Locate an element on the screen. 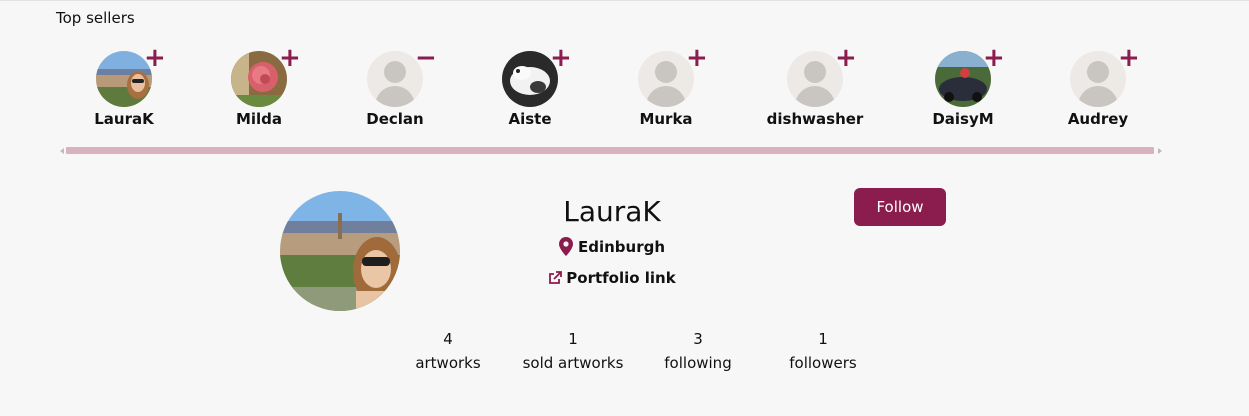 Image resolution: width=1249 pixels, height=416 pixels. seller-item-aiste: + Aiste is located at coordinates (530, 86).